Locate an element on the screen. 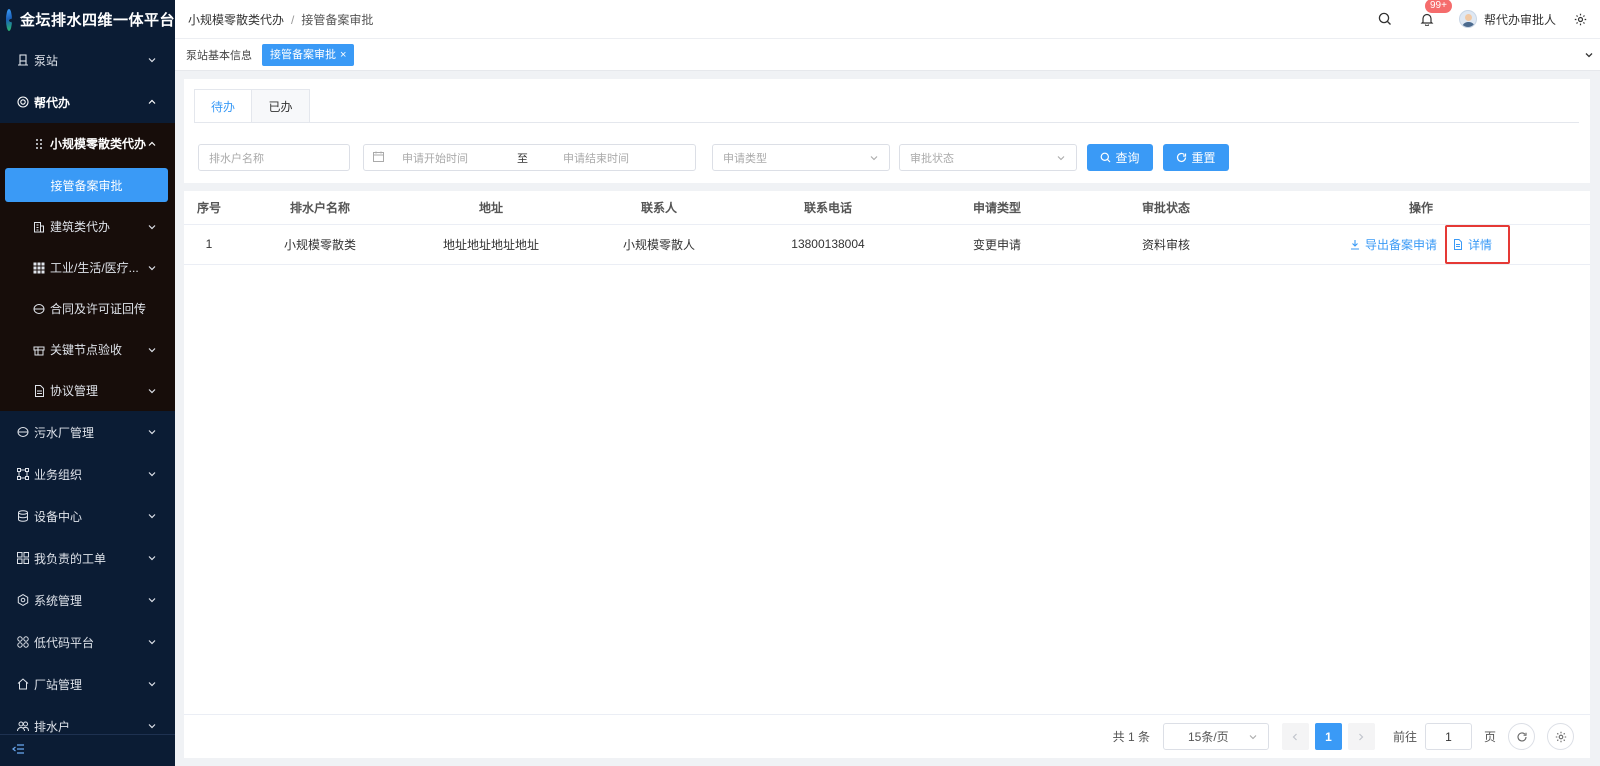  top-actions: 99+ 帮代办审批人 is located at coordinates (1482, 14).